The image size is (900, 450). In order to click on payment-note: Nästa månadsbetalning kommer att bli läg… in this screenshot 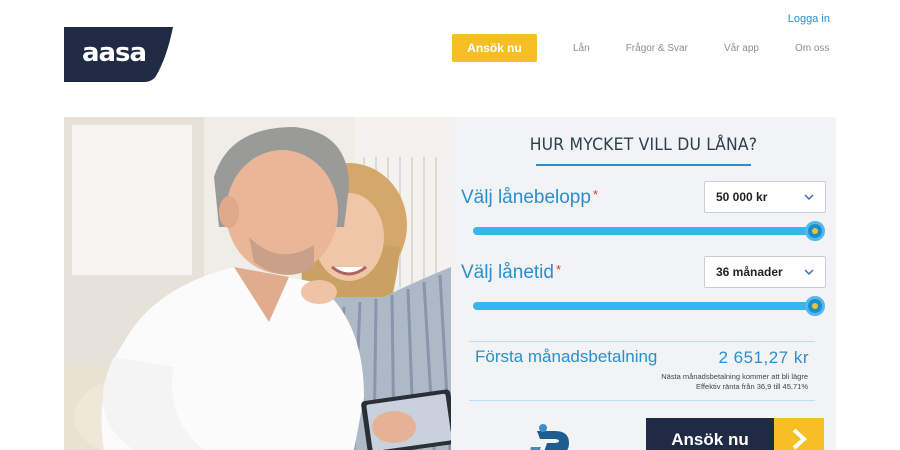, I will do `click(734, 376)`.